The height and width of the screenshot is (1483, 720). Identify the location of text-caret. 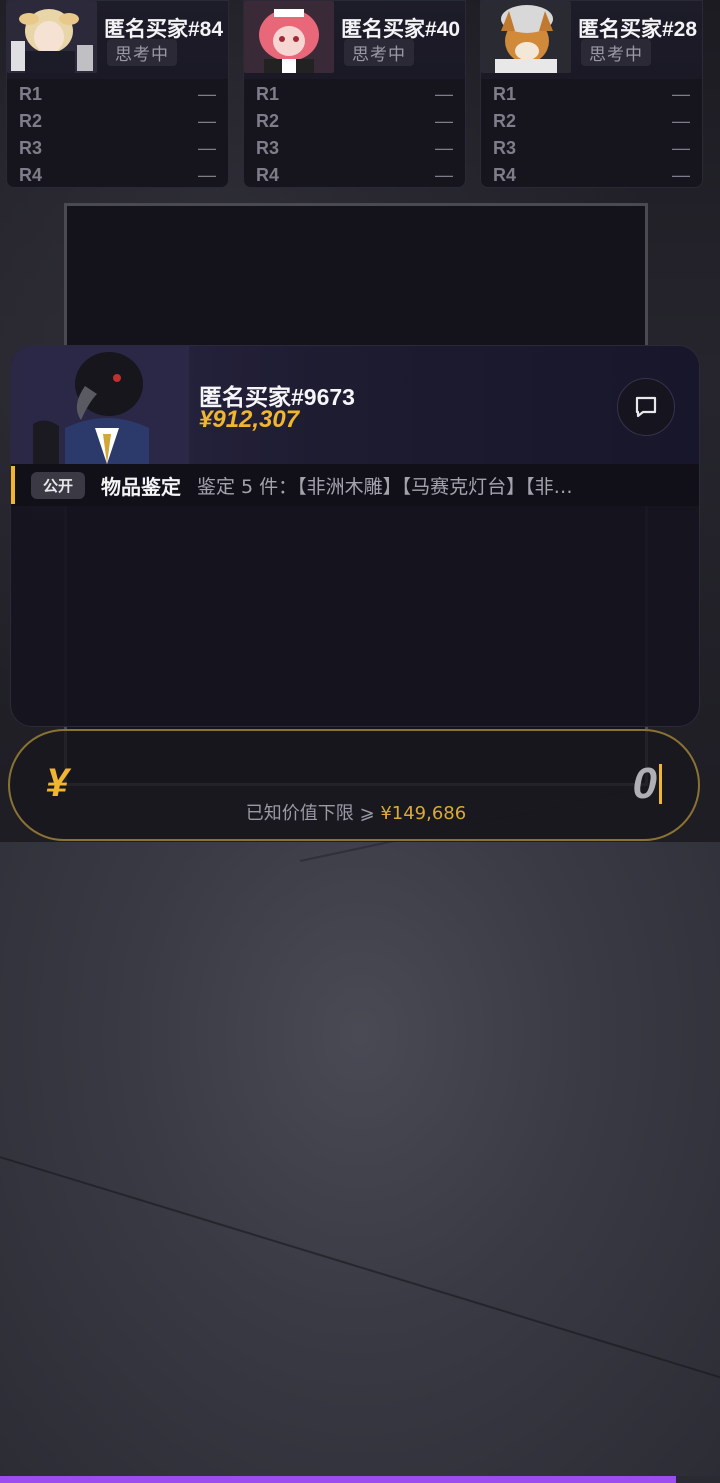
(660, 784).